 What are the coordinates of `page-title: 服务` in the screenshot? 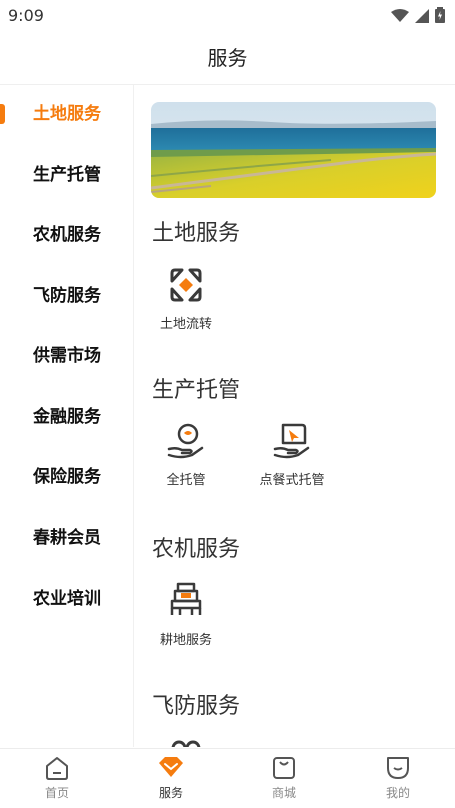 It's located at (227, 58).